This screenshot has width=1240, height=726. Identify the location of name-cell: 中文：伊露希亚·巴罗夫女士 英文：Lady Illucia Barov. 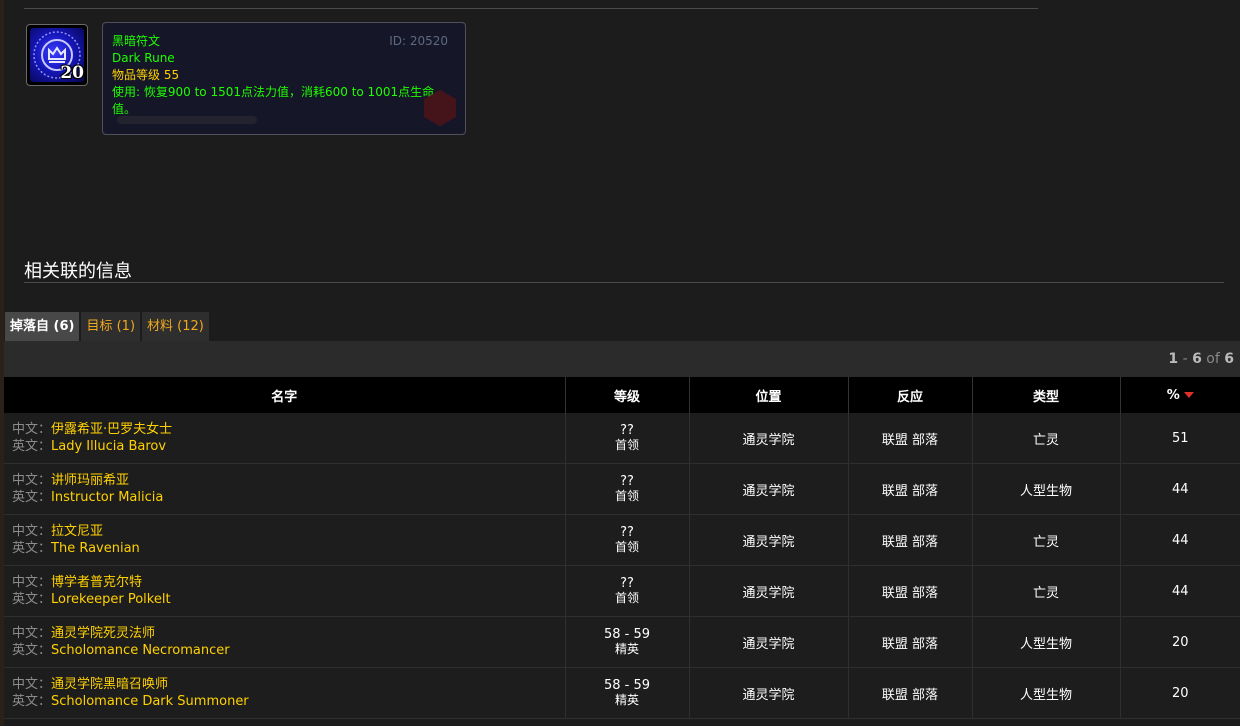
(285, 438).